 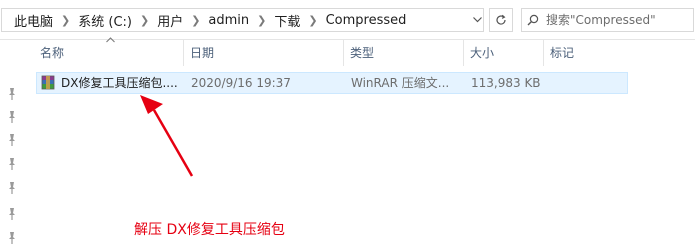 I want to click on annotation-arrow-icon, so click(x=167, y=136).